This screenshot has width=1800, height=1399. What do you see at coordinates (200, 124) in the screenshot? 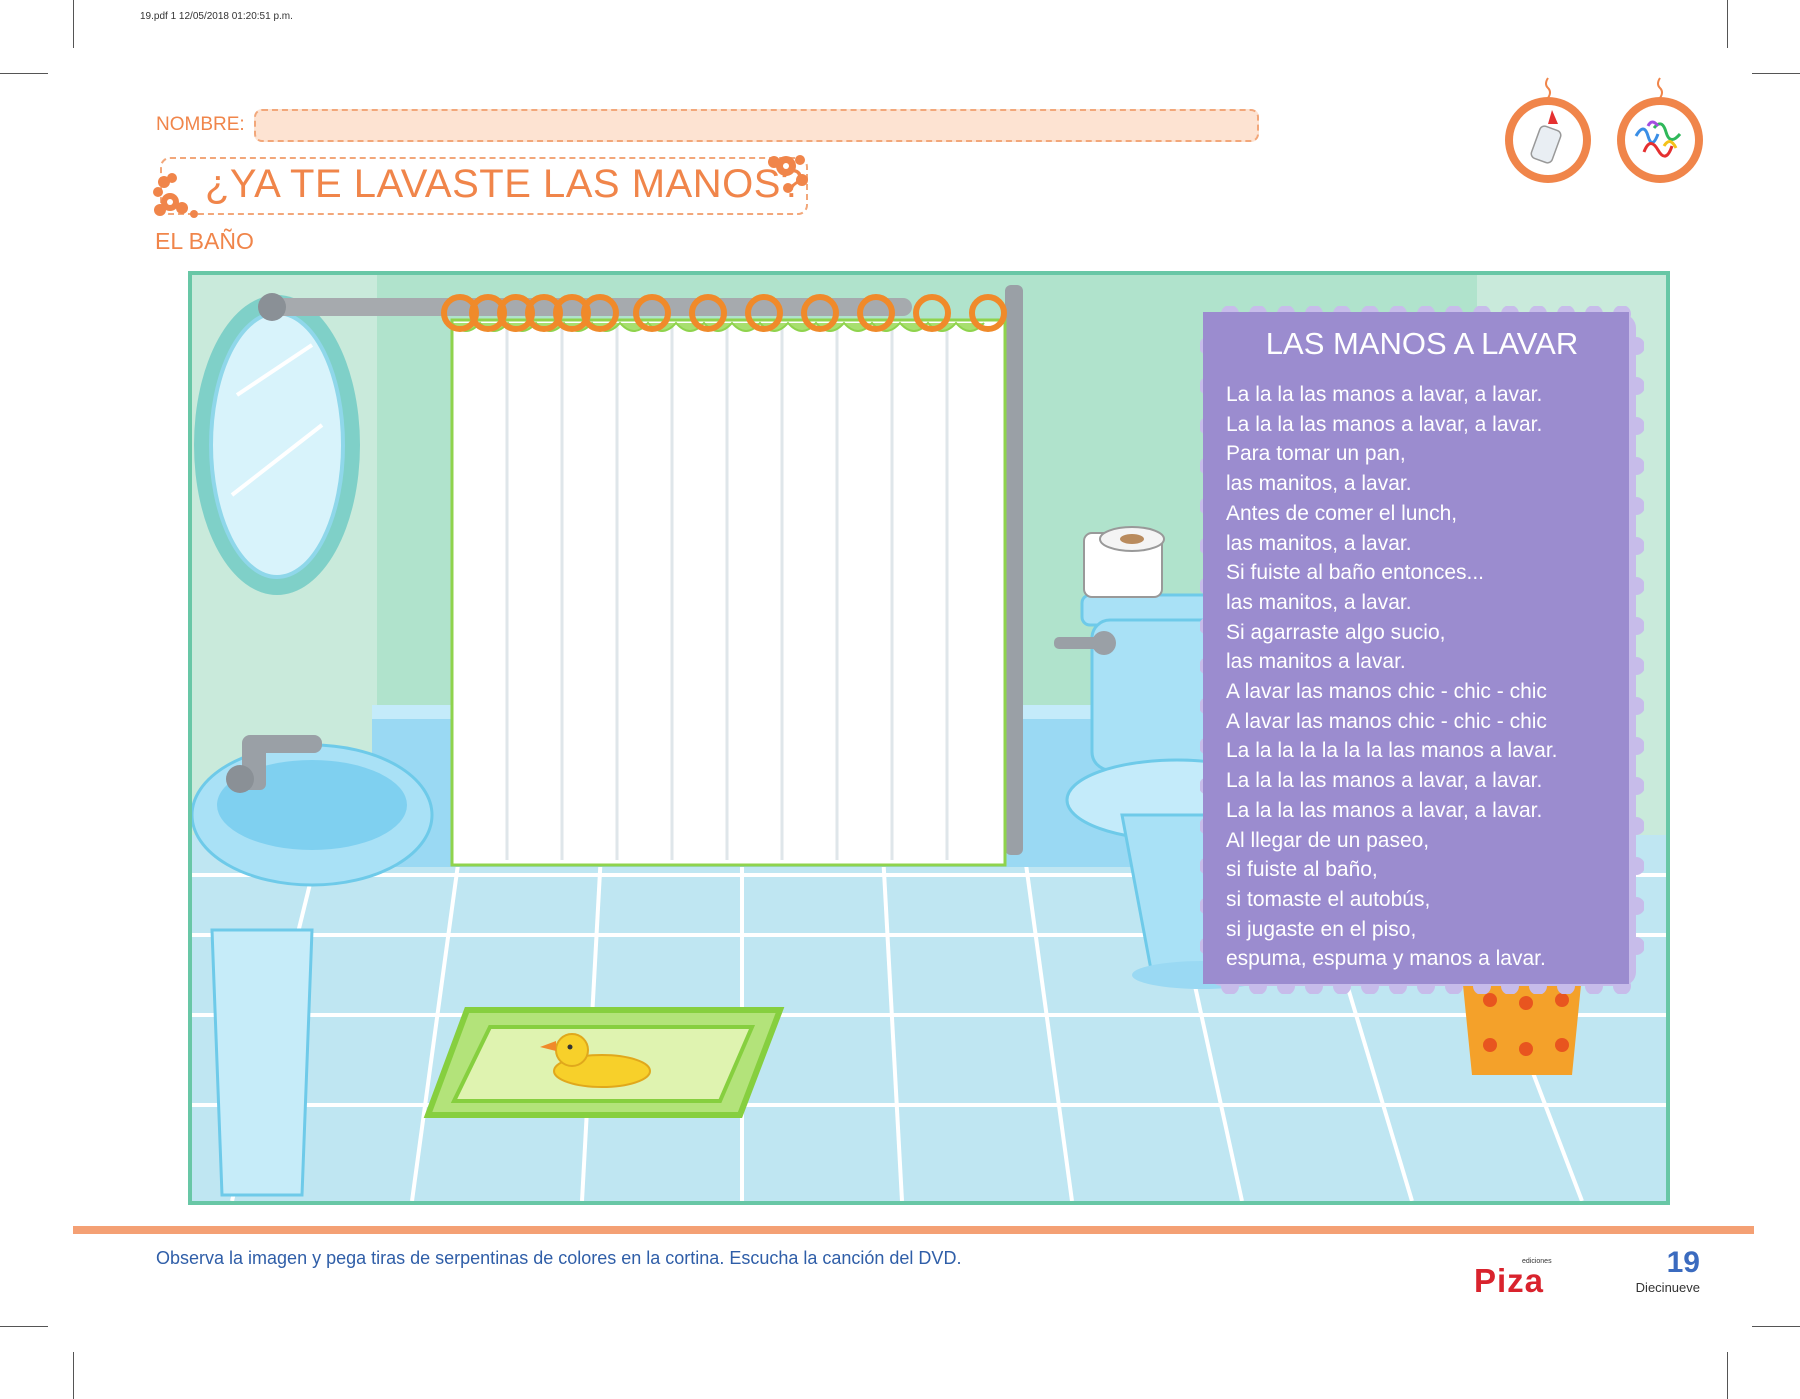
I see `name-label: NOMBRE:` at bounding box center [200, 124].